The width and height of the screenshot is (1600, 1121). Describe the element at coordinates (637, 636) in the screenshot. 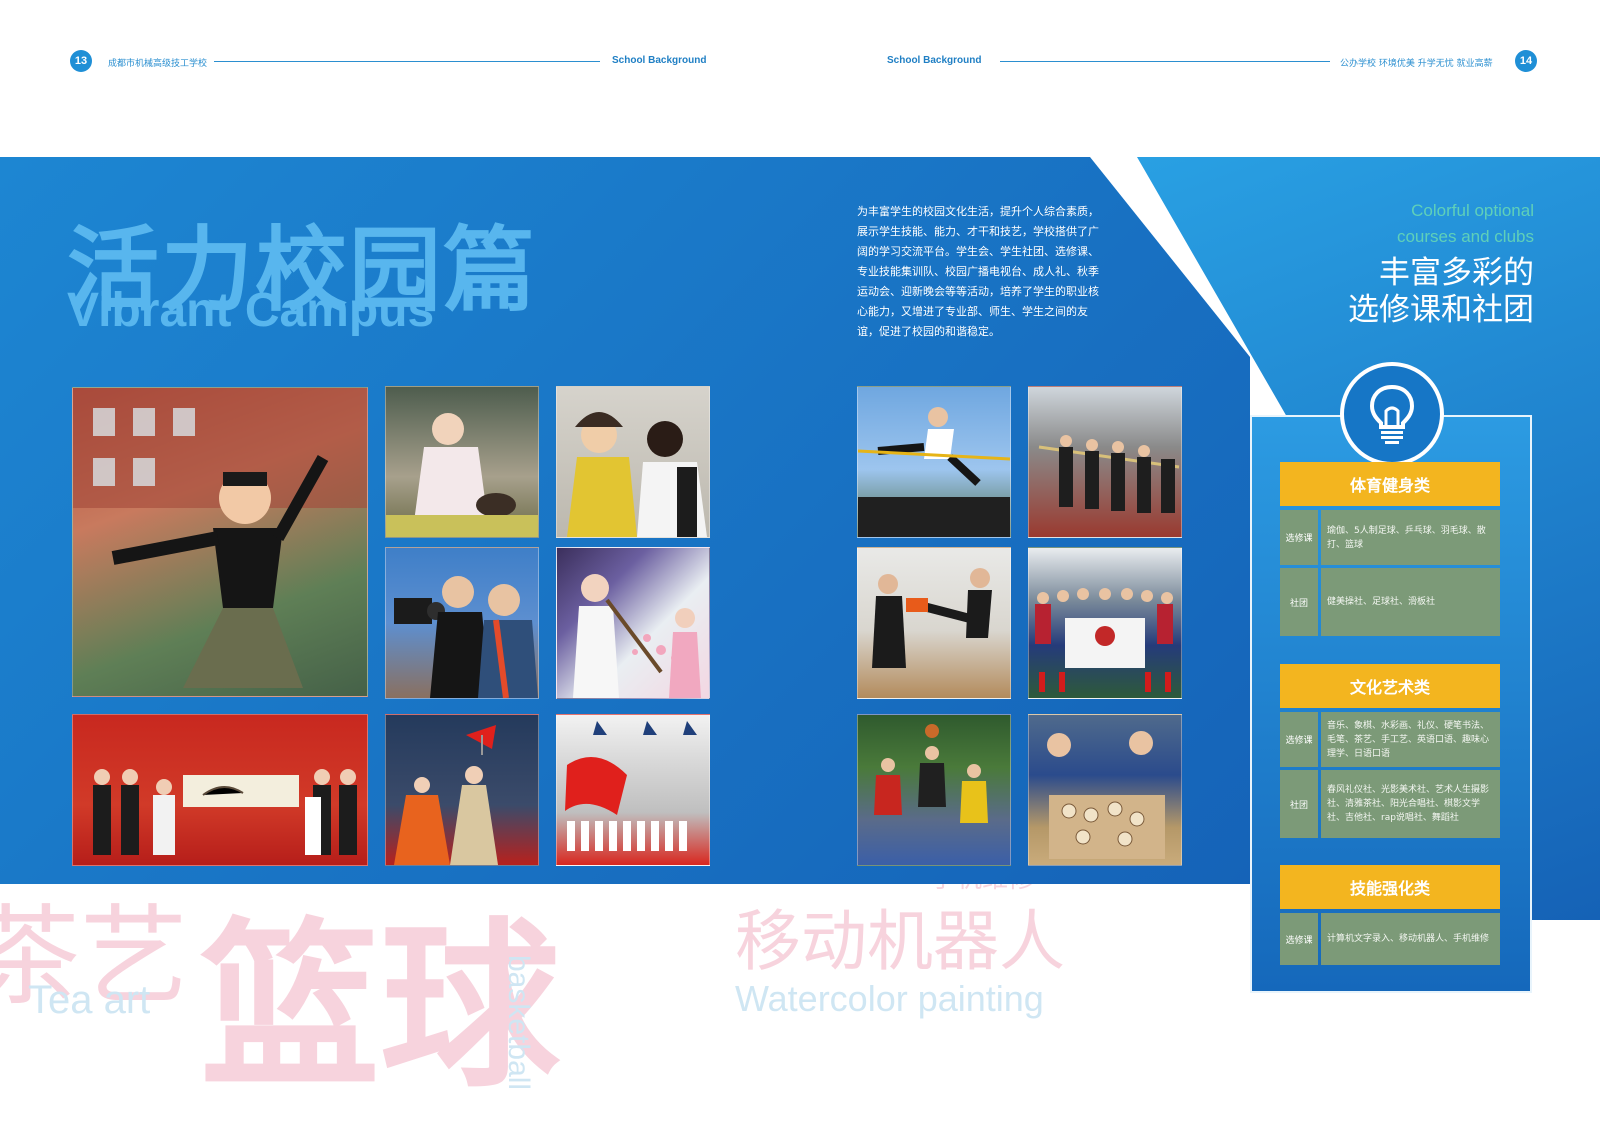

I see `flute-icon` at that location.